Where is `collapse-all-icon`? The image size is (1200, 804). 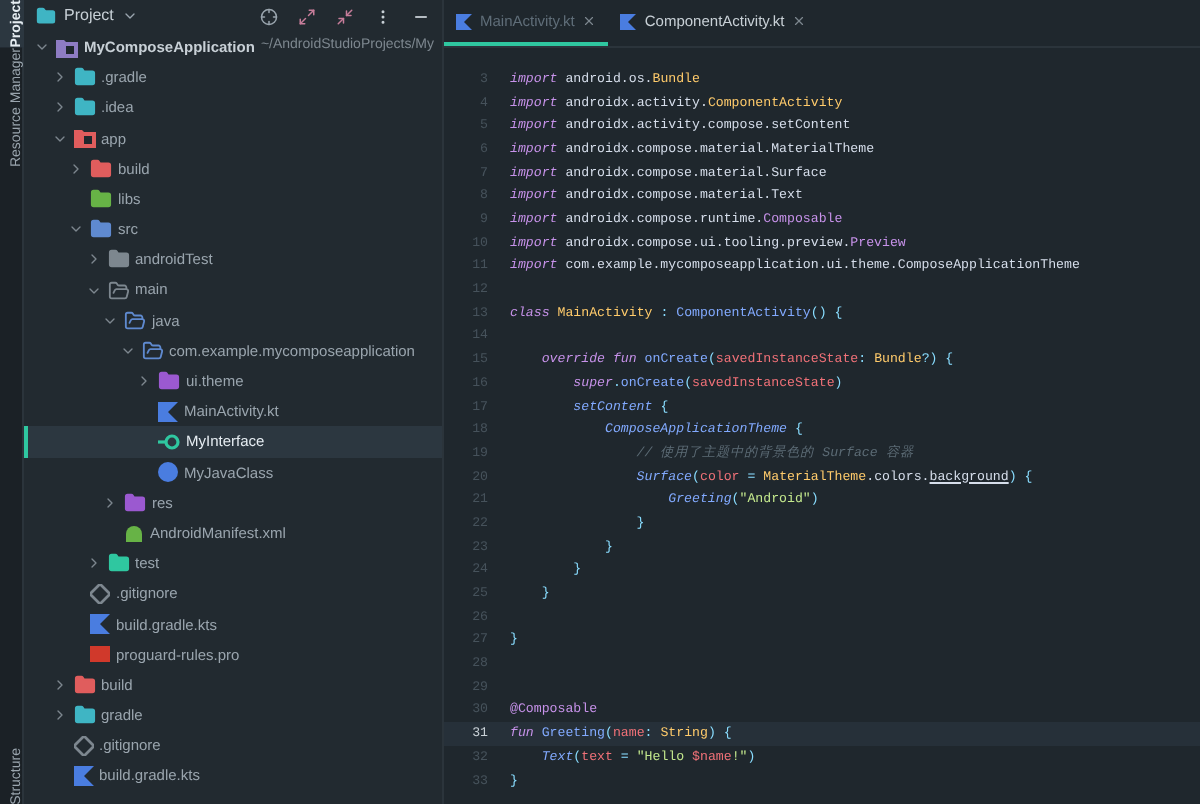
collapse-all-icon is located at coordinates (345, 16).